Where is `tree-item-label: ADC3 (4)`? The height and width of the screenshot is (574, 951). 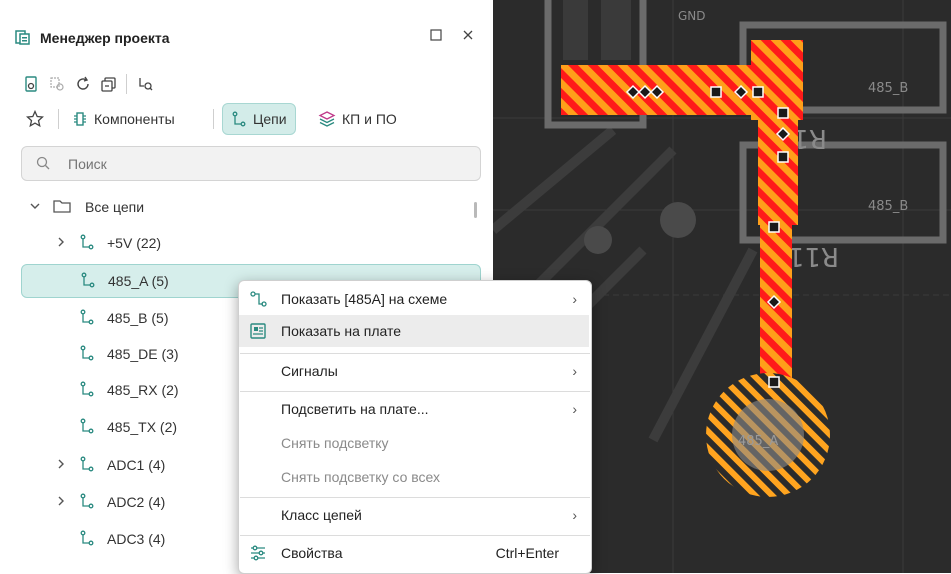
tree-item-label: ADC3 (4) is located at coordinates (136, 539).